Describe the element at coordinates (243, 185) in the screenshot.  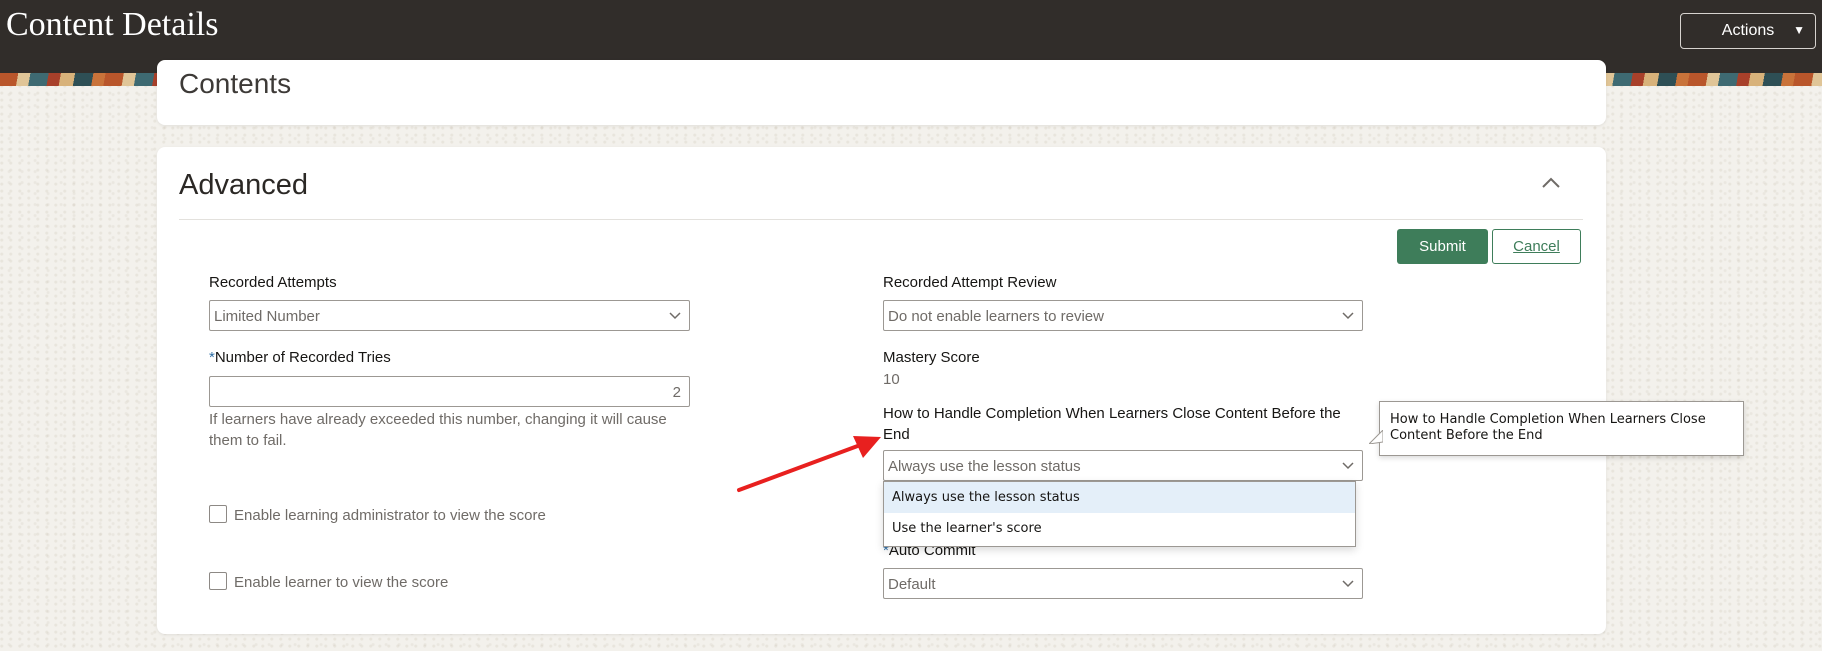
I see `advanced-section-title: Advanced` at that location.